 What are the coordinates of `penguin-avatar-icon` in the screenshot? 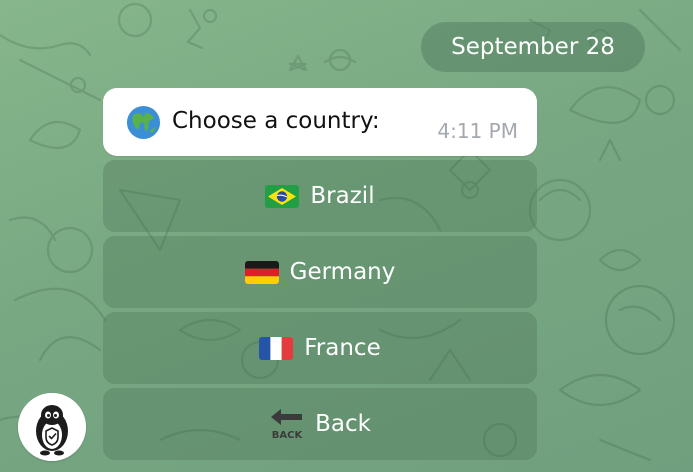 It's located at (52, 427).